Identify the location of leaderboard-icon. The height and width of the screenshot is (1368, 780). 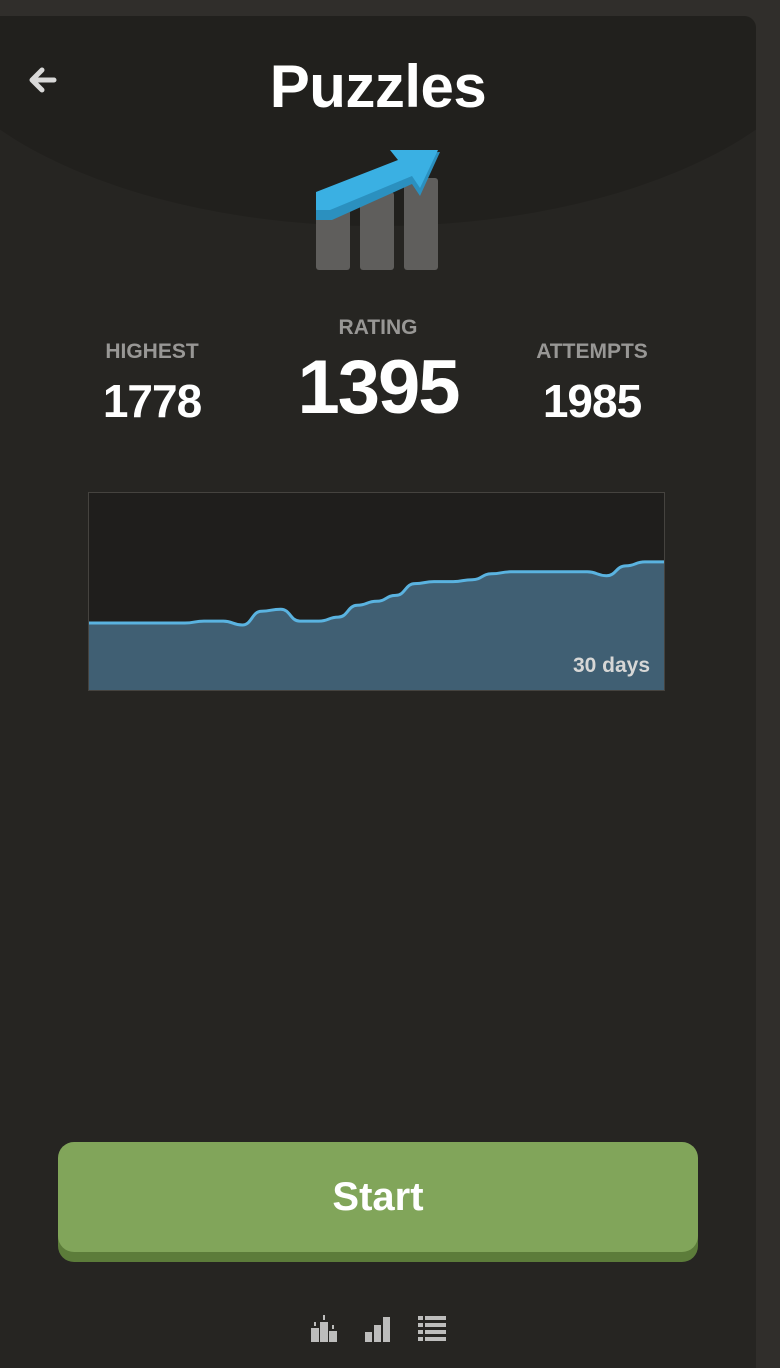
(324, 1328).